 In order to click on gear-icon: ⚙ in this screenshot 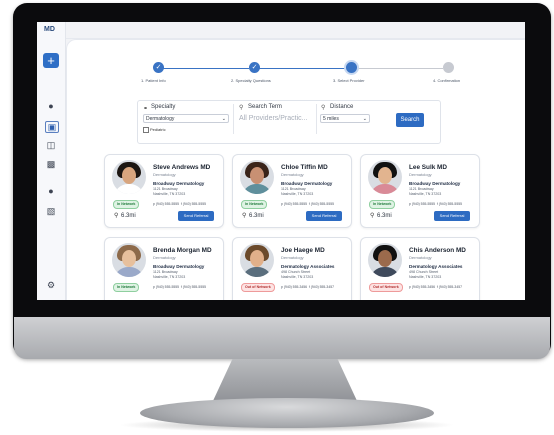, I will do `click(51, 285)`.